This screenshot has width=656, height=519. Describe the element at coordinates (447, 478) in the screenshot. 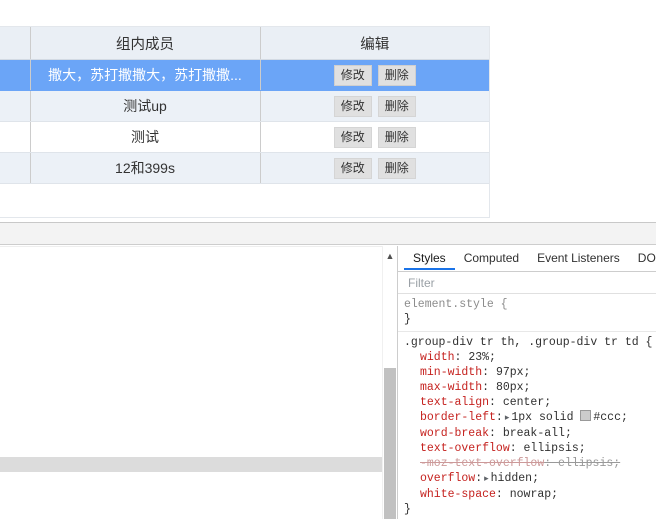

I see `css-property-name: overflow` at that location.